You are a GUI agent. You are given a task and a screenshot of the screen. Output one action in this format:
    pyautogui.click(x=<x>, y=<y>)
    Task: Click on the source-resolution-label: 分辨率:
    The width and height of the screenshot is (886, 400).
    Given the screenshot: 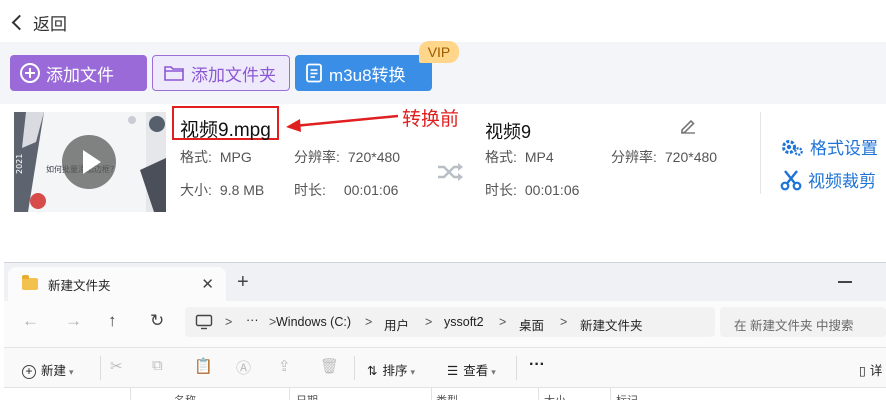 What is the action you would take?
    pyautogui.click(x=317, y=157)
    